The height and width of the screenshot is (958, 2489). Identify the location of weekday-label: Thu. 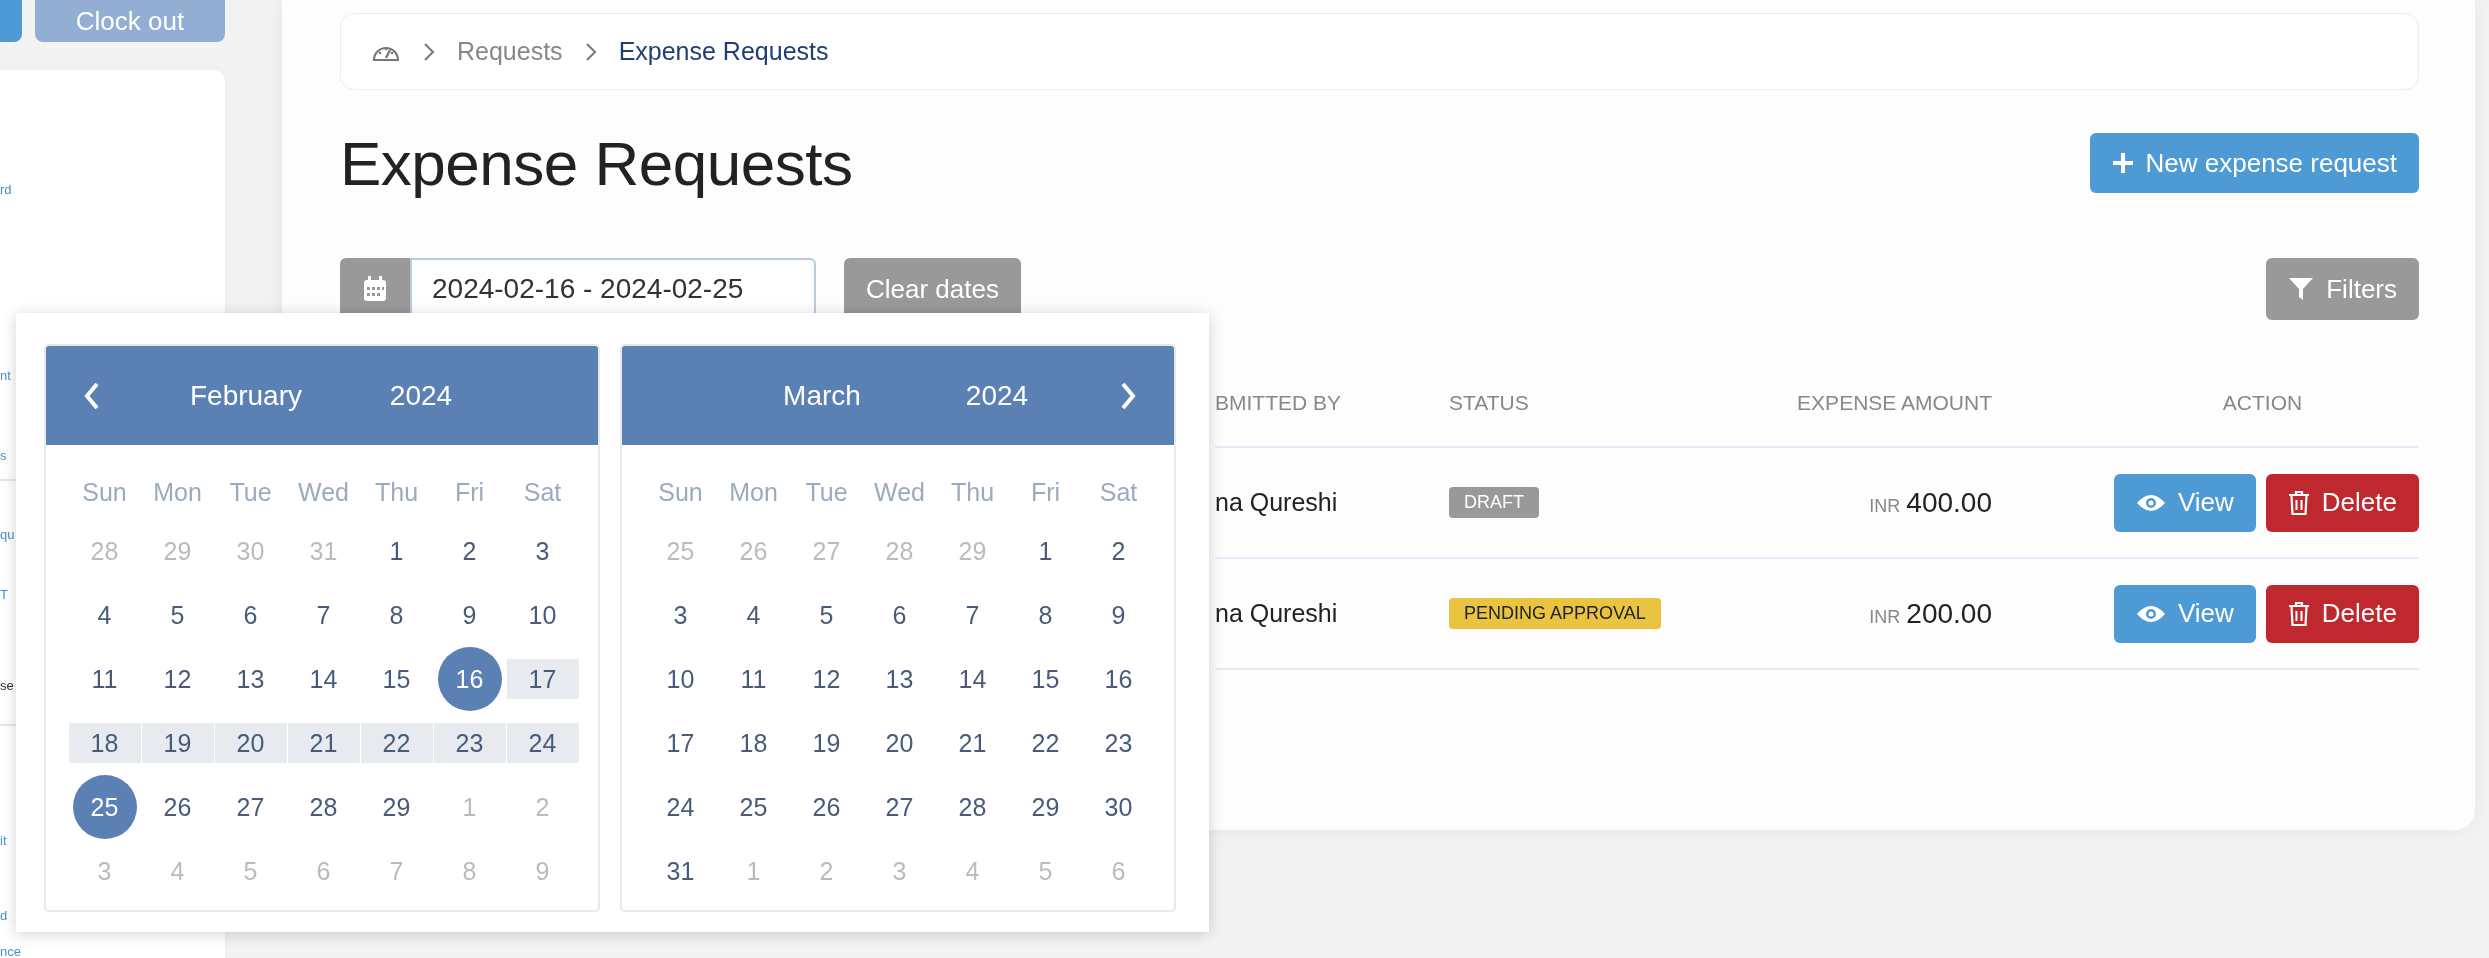
(972, 492).